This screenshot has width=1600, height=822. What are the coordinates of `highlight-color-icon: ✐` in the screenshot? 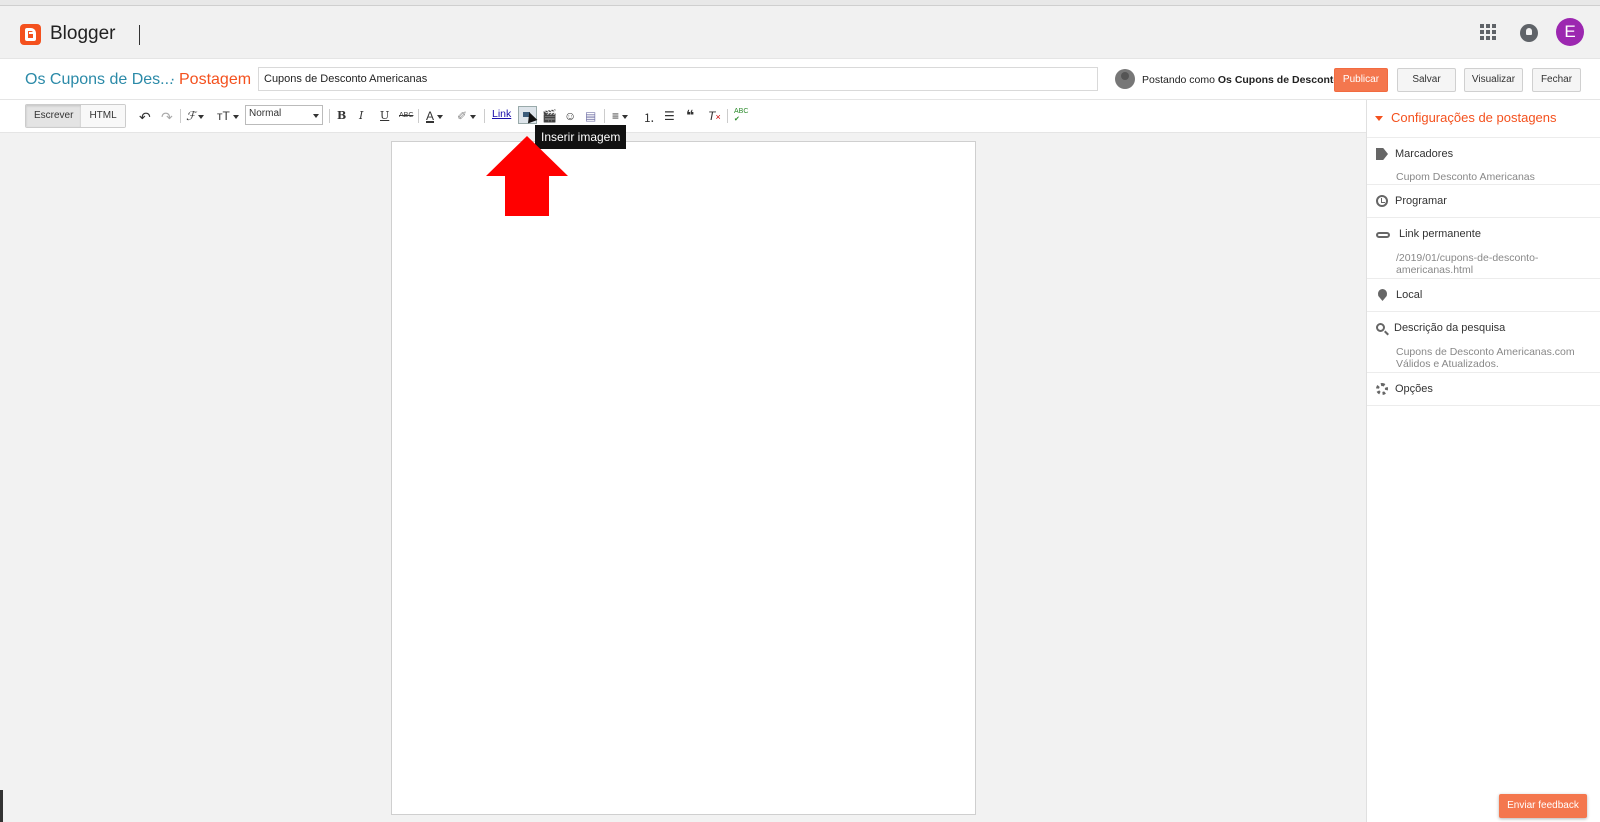 It's located at (467, 116).